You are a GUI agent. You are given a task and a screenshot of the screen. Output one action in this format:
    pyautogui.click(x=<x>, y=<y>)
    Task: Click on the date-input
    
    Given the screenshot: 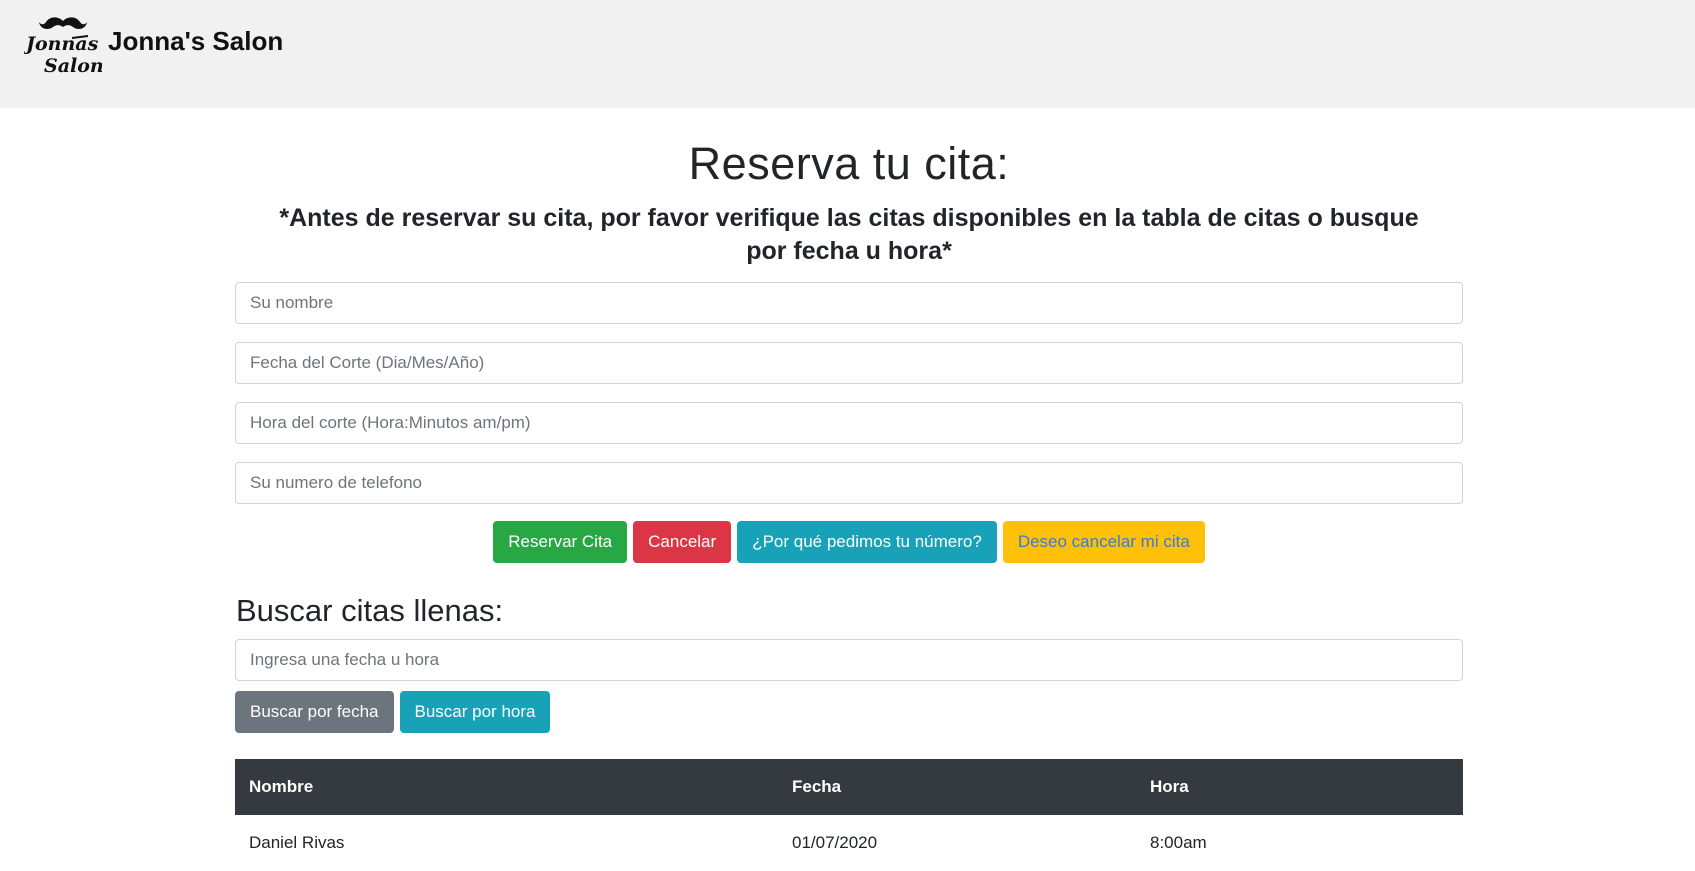 What is the action you would take?
    pyautogui.click(x=849, y=363)
    